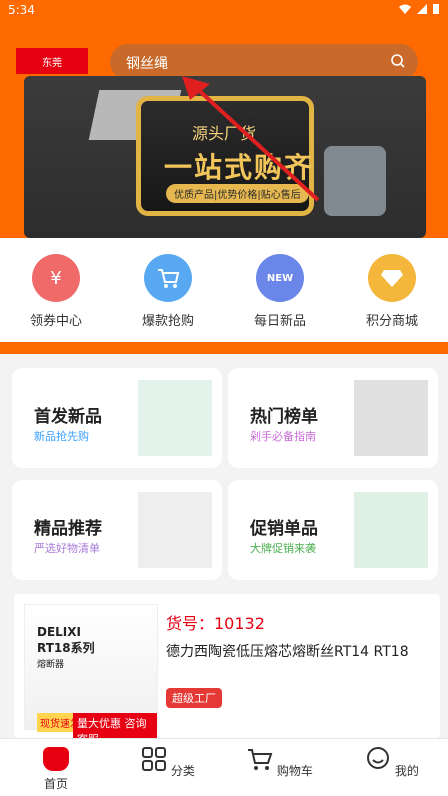 This screenshot has width=448, height=796. Describe the element at coordinates (66, 647) in the screenshot. I see `product-image-series: DELIXI RT18系列 熔断器` at that location.